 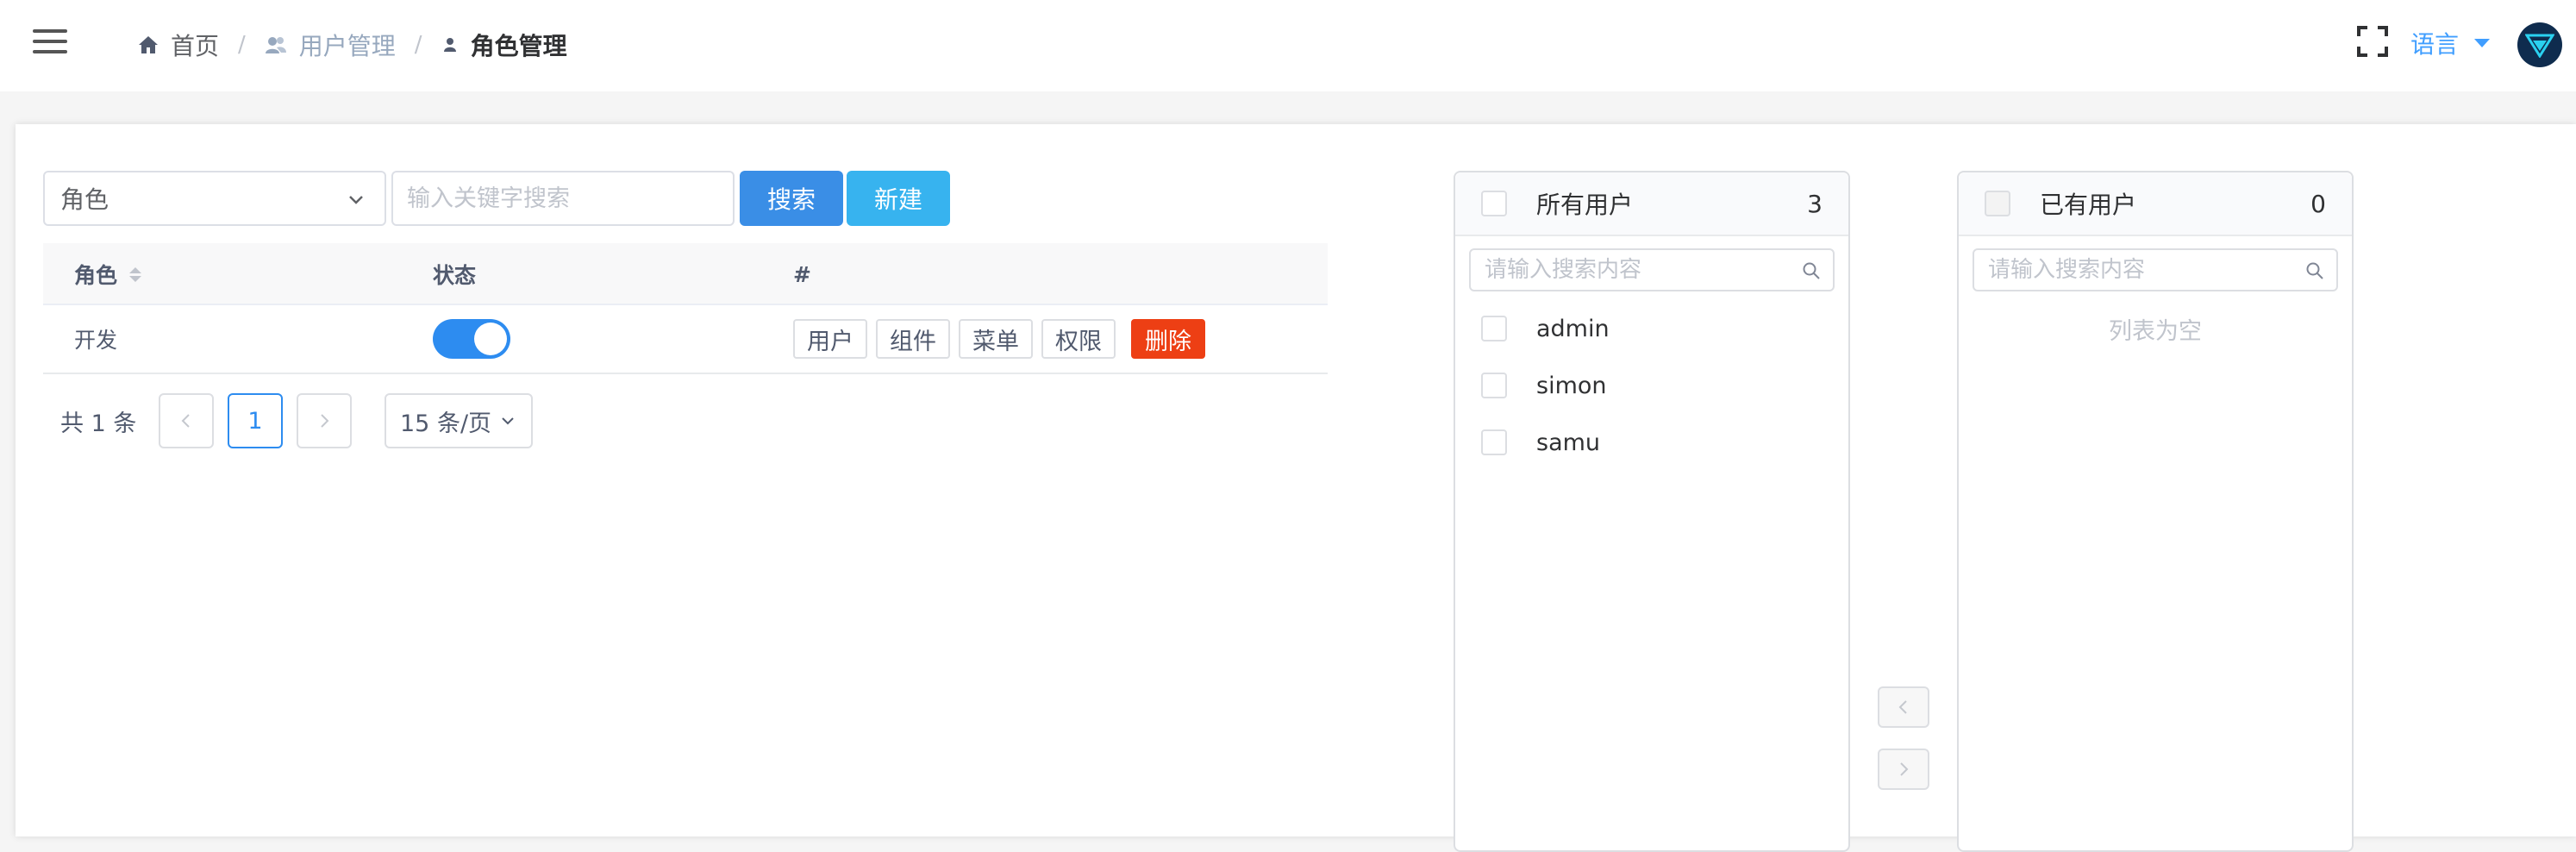 What do you see at coordinates (52, 42) in the screenshot?
I see `hamburger-menu-icon` at bounding box center [52, 42].